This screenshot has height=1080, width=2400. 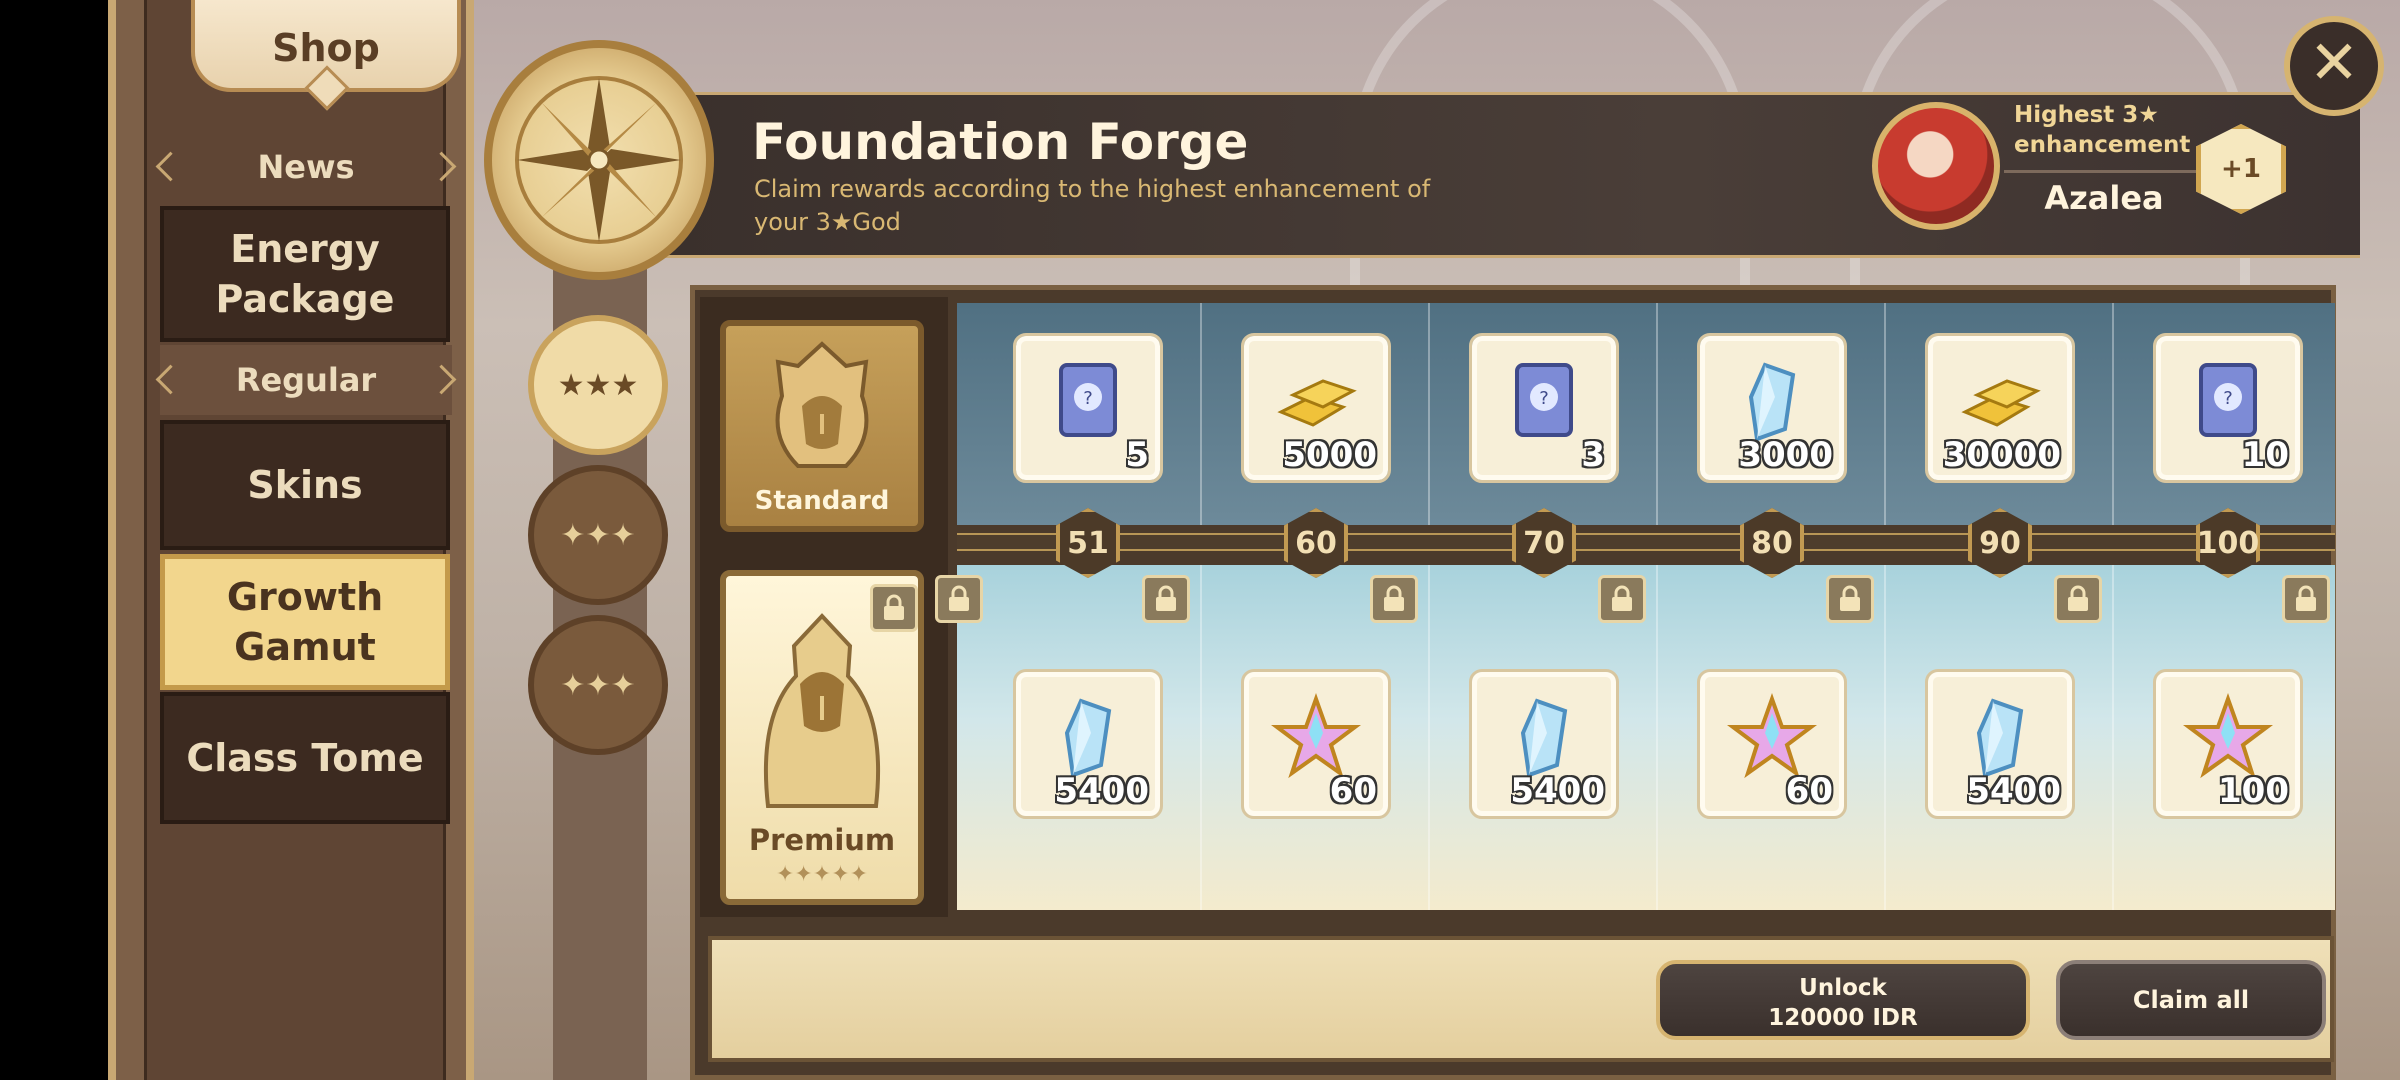 I want to click on unlock-label: Unlock, so click(x=1843, y=988).